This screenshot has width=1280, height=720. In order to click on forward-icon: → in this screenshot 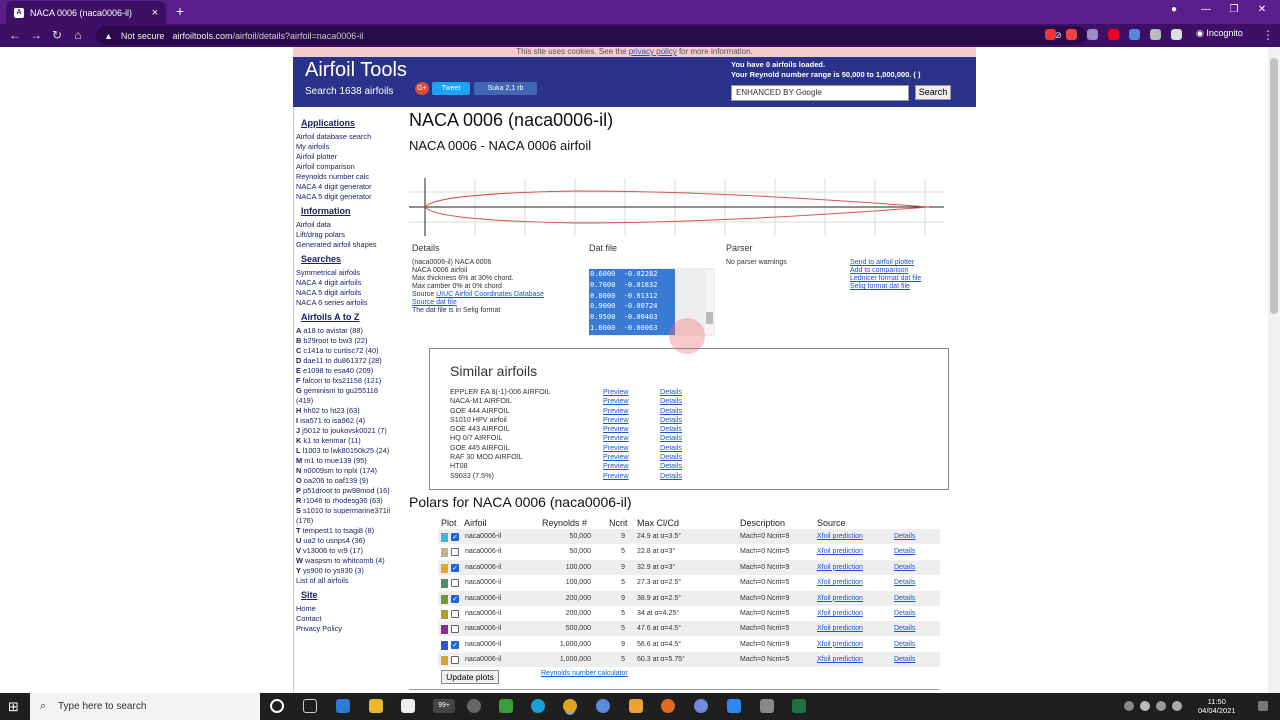, I will do `click(36, 35)`.